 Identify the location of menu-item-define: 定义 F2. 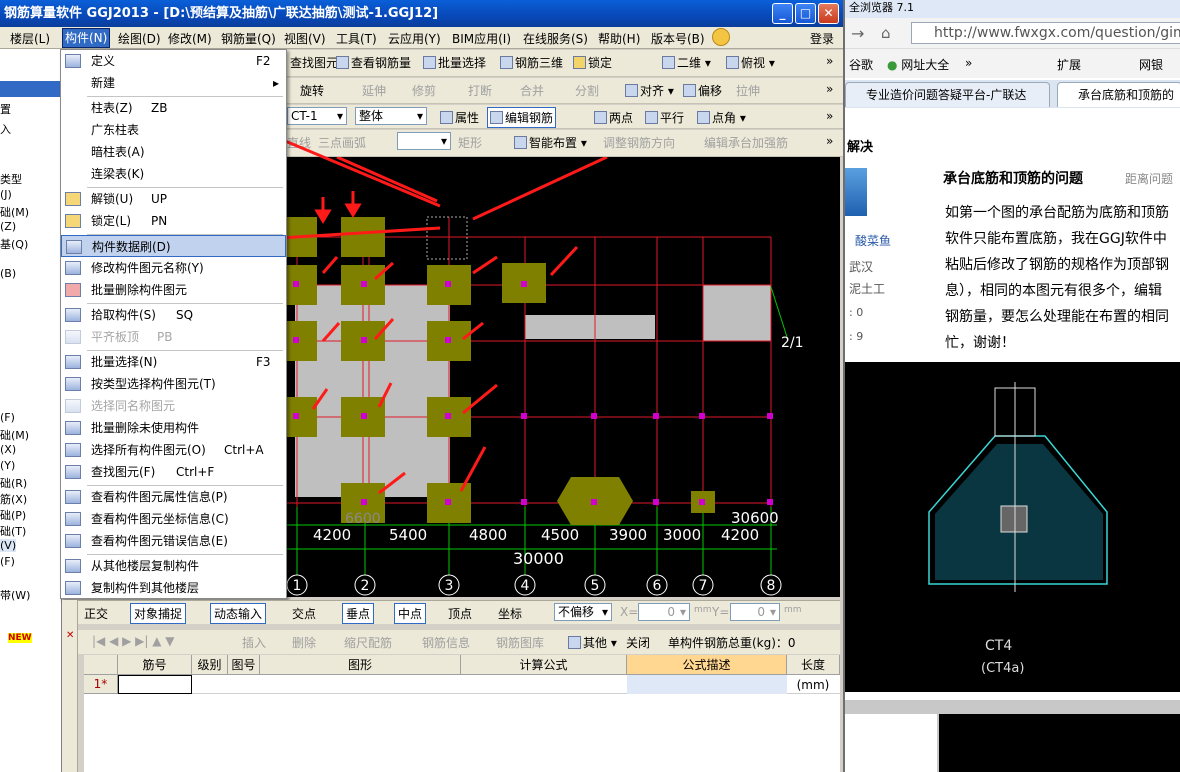
(173, 61).